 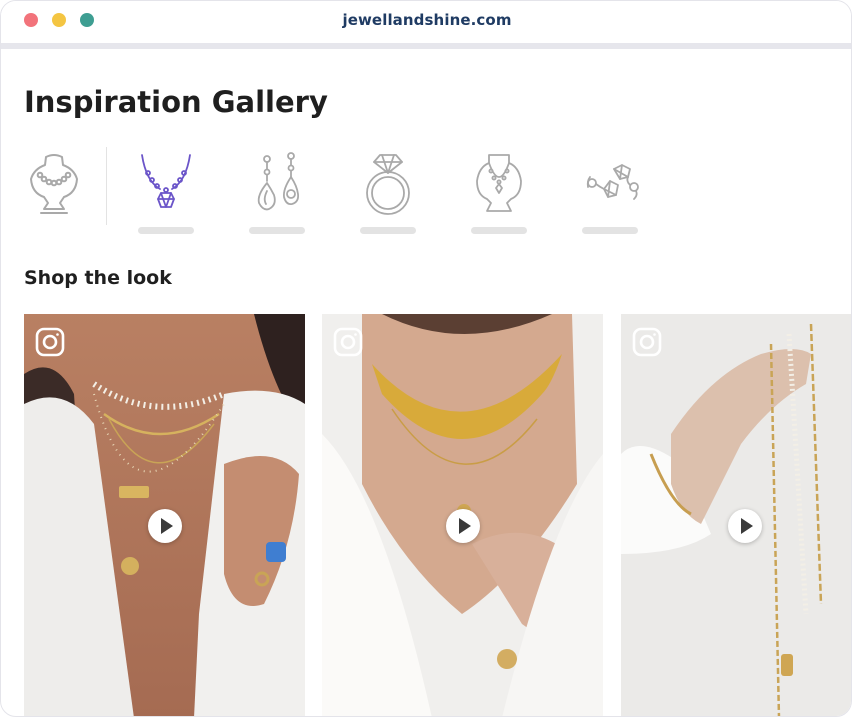 I want to click on category-divider, so click(x=106, y=186).